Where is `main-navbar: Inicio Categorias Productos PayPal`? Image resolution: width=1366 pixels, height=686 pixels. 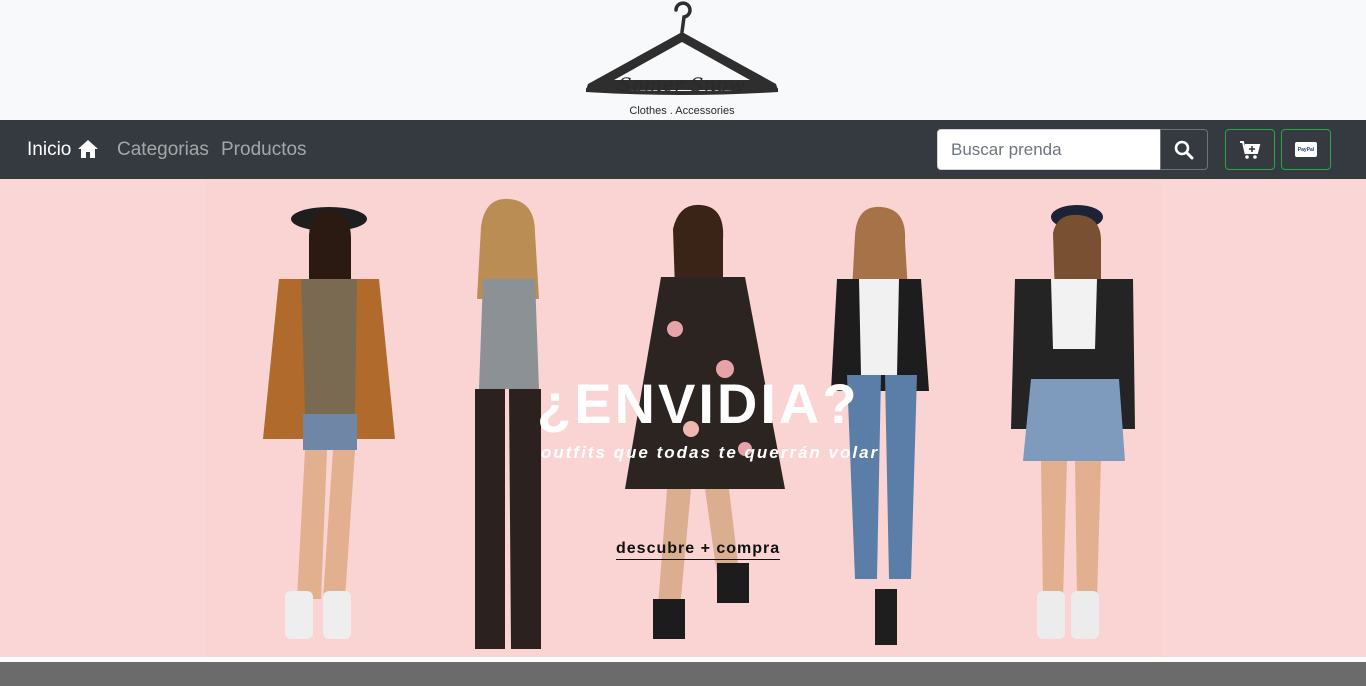 main-navbar: Inicio Categorias Productos PayPal is located at coordinates (683, 149).